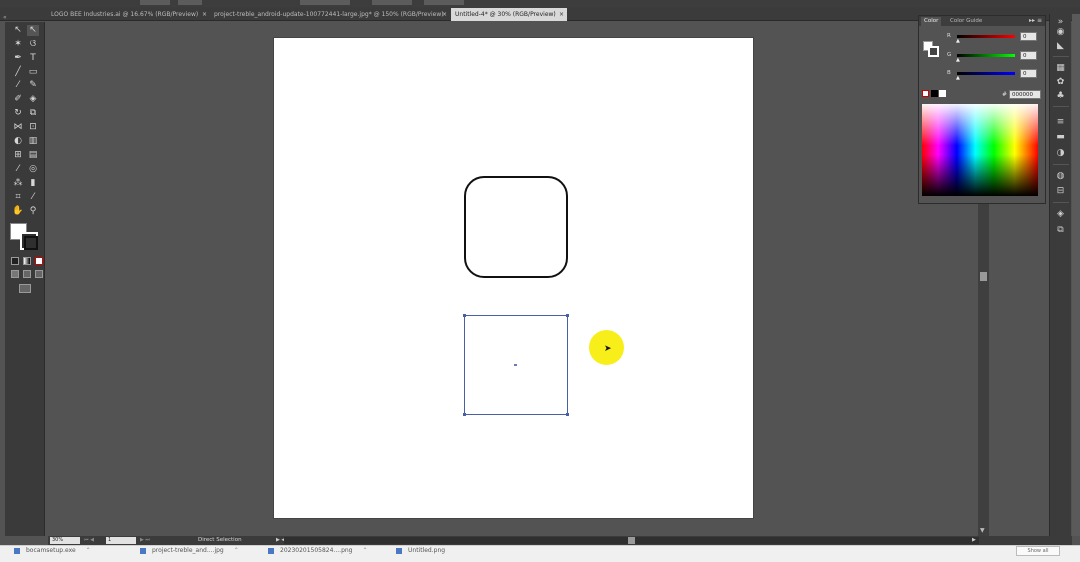  Describe the element at coordinates (39, 261) in the screenshot. I see `none-mode-icon` at that location.